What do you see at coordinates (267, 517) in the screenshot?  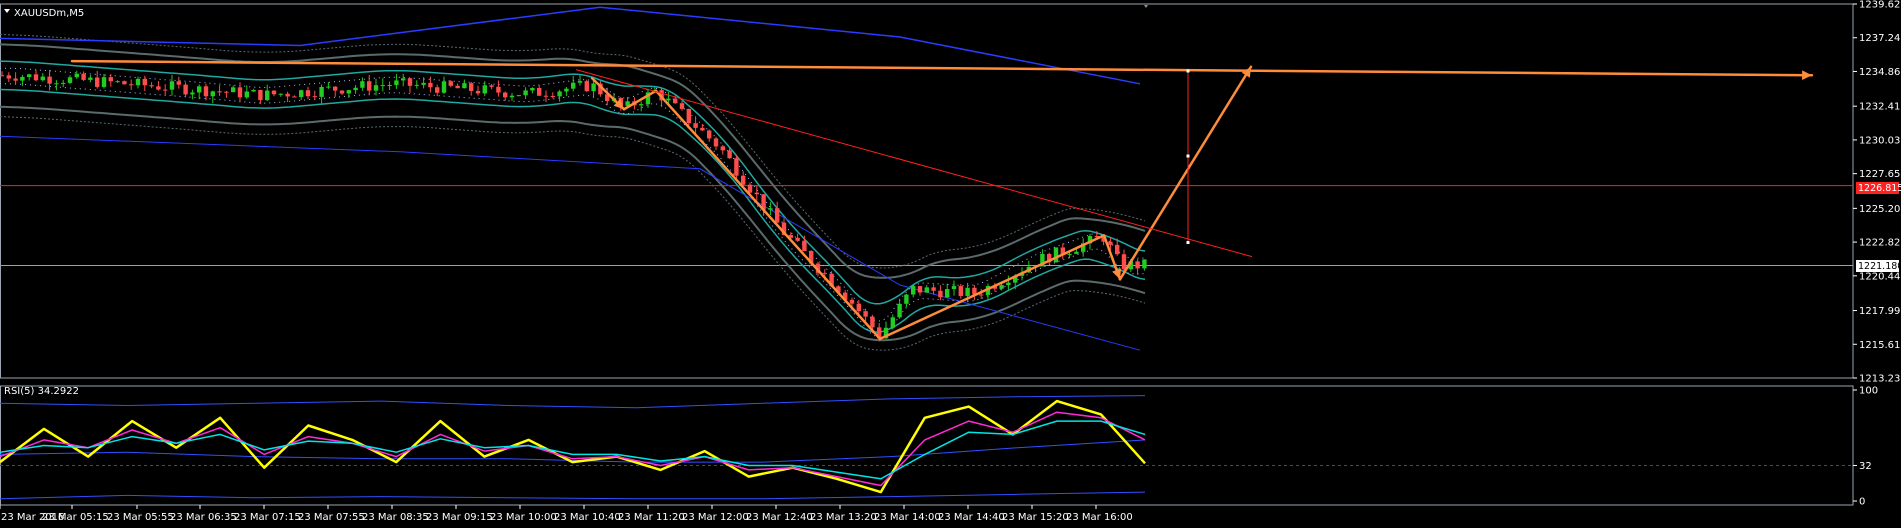 I see `x-tick-label: 23 Mar 07:15` at bounding box center [267, 517].